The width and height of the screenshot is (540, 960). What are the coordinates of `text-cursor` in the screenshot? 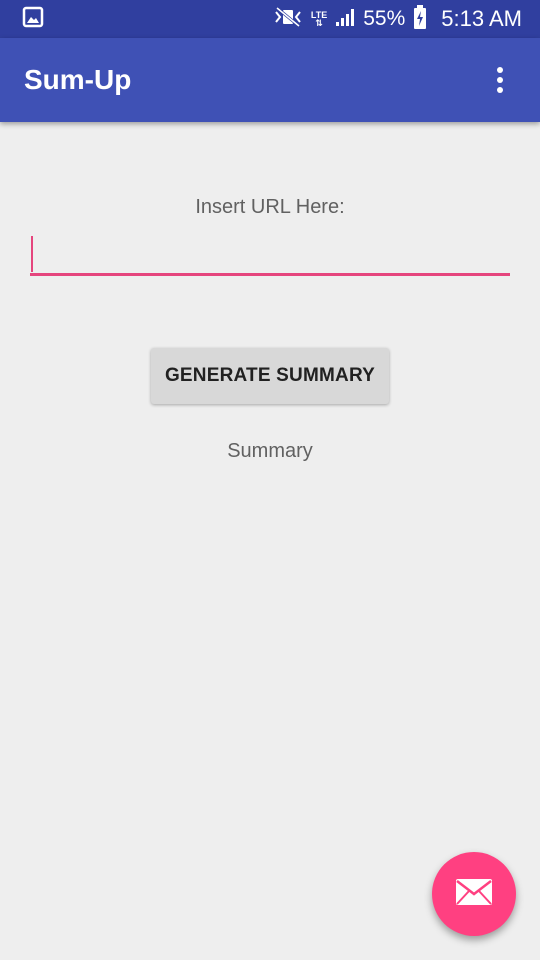 It's located at (32, 254).